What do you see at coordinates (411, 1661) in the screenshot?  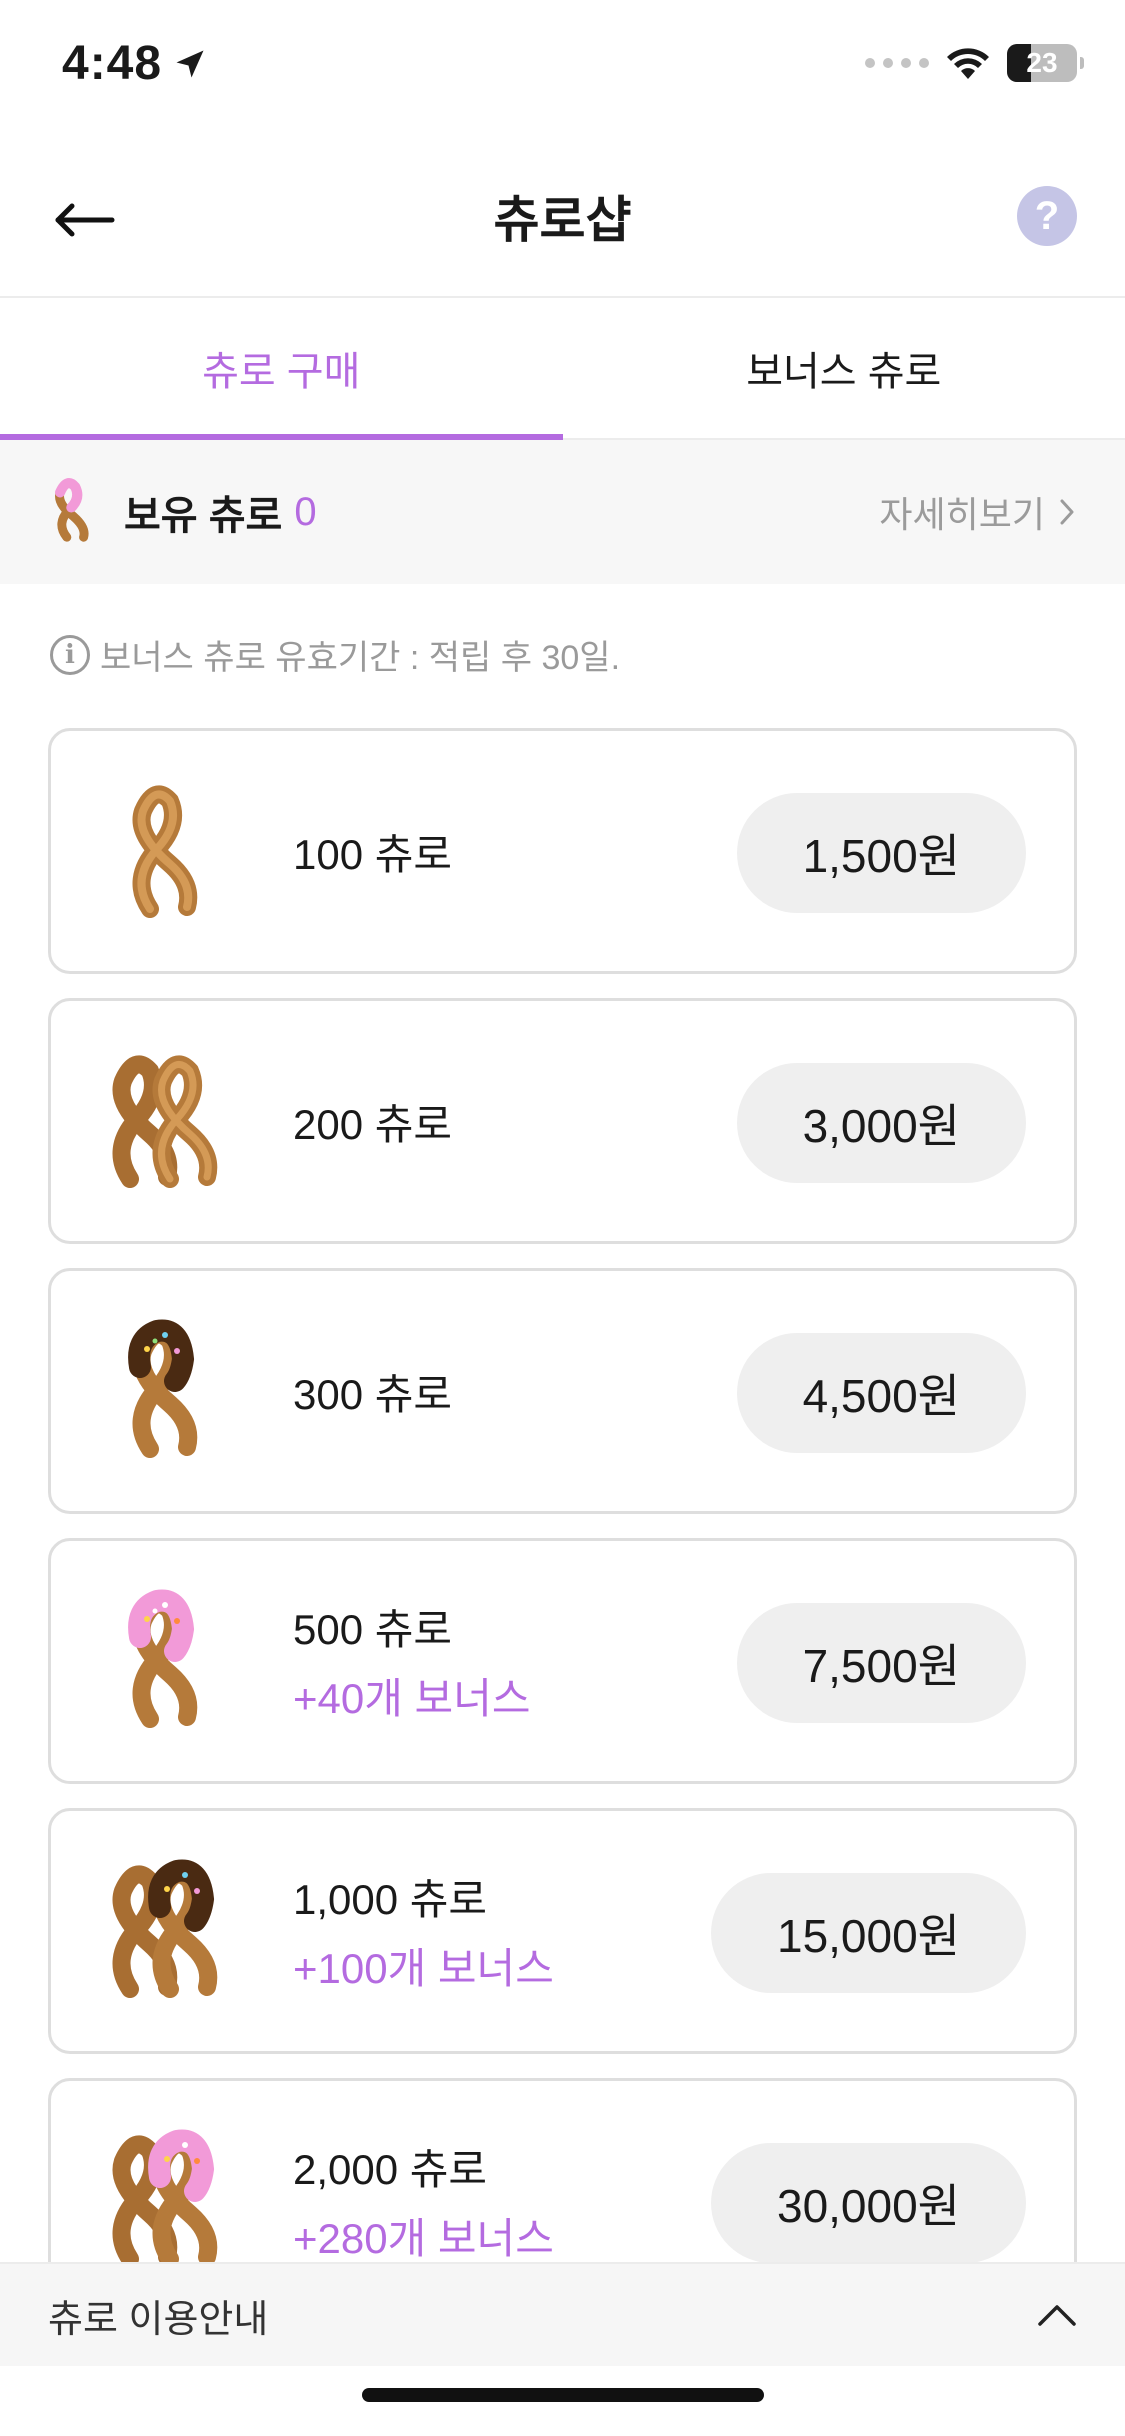 I see `product-info: 500 츄로 +40개 보너스` at bounding box center [411, 1661].